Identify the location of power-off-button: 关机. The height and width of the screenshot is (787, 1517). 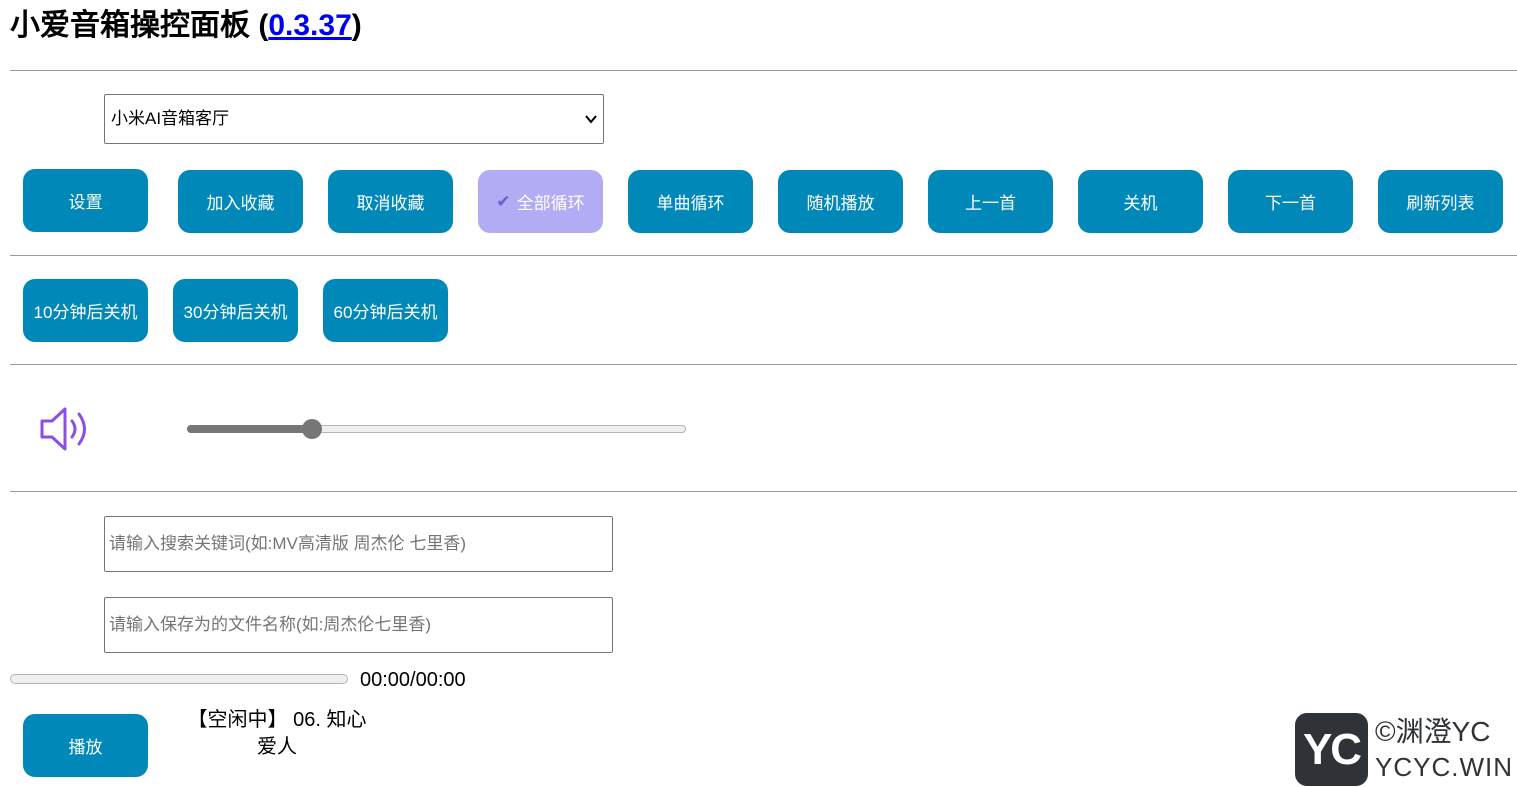
(1140, 201).